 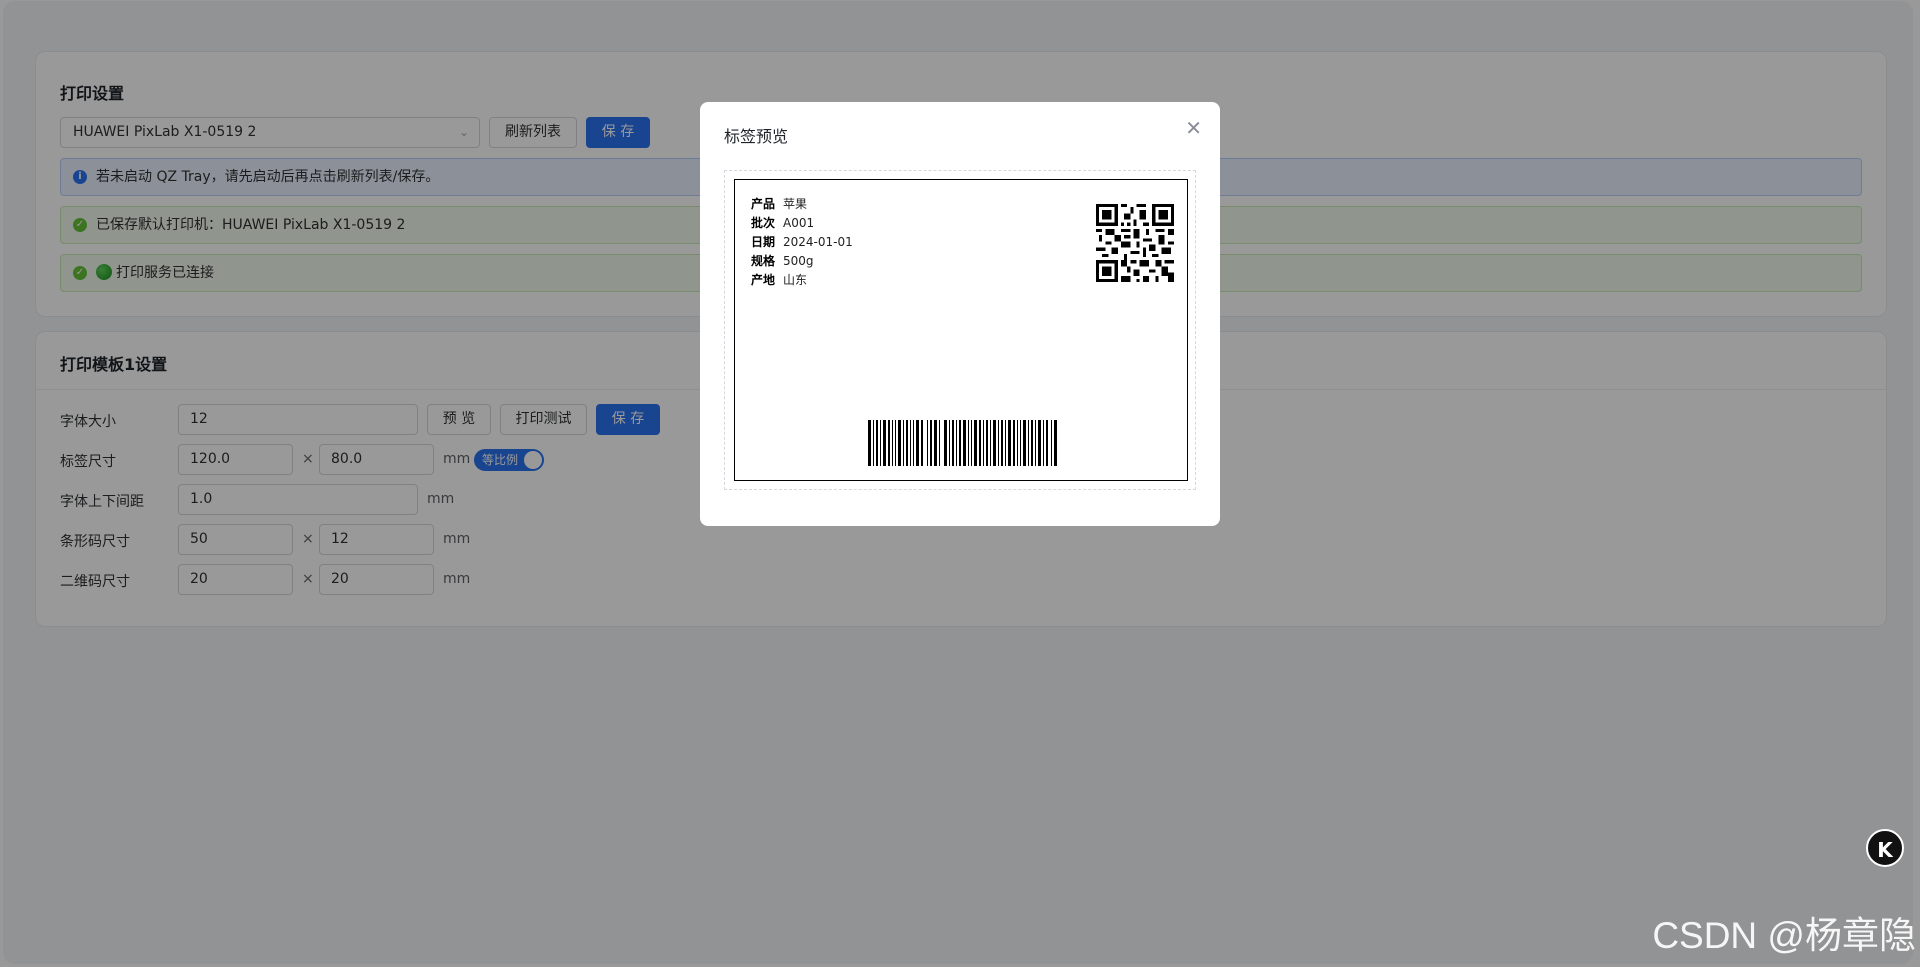 I want to click on qr-code-icon, so click(x=1135, y=243).